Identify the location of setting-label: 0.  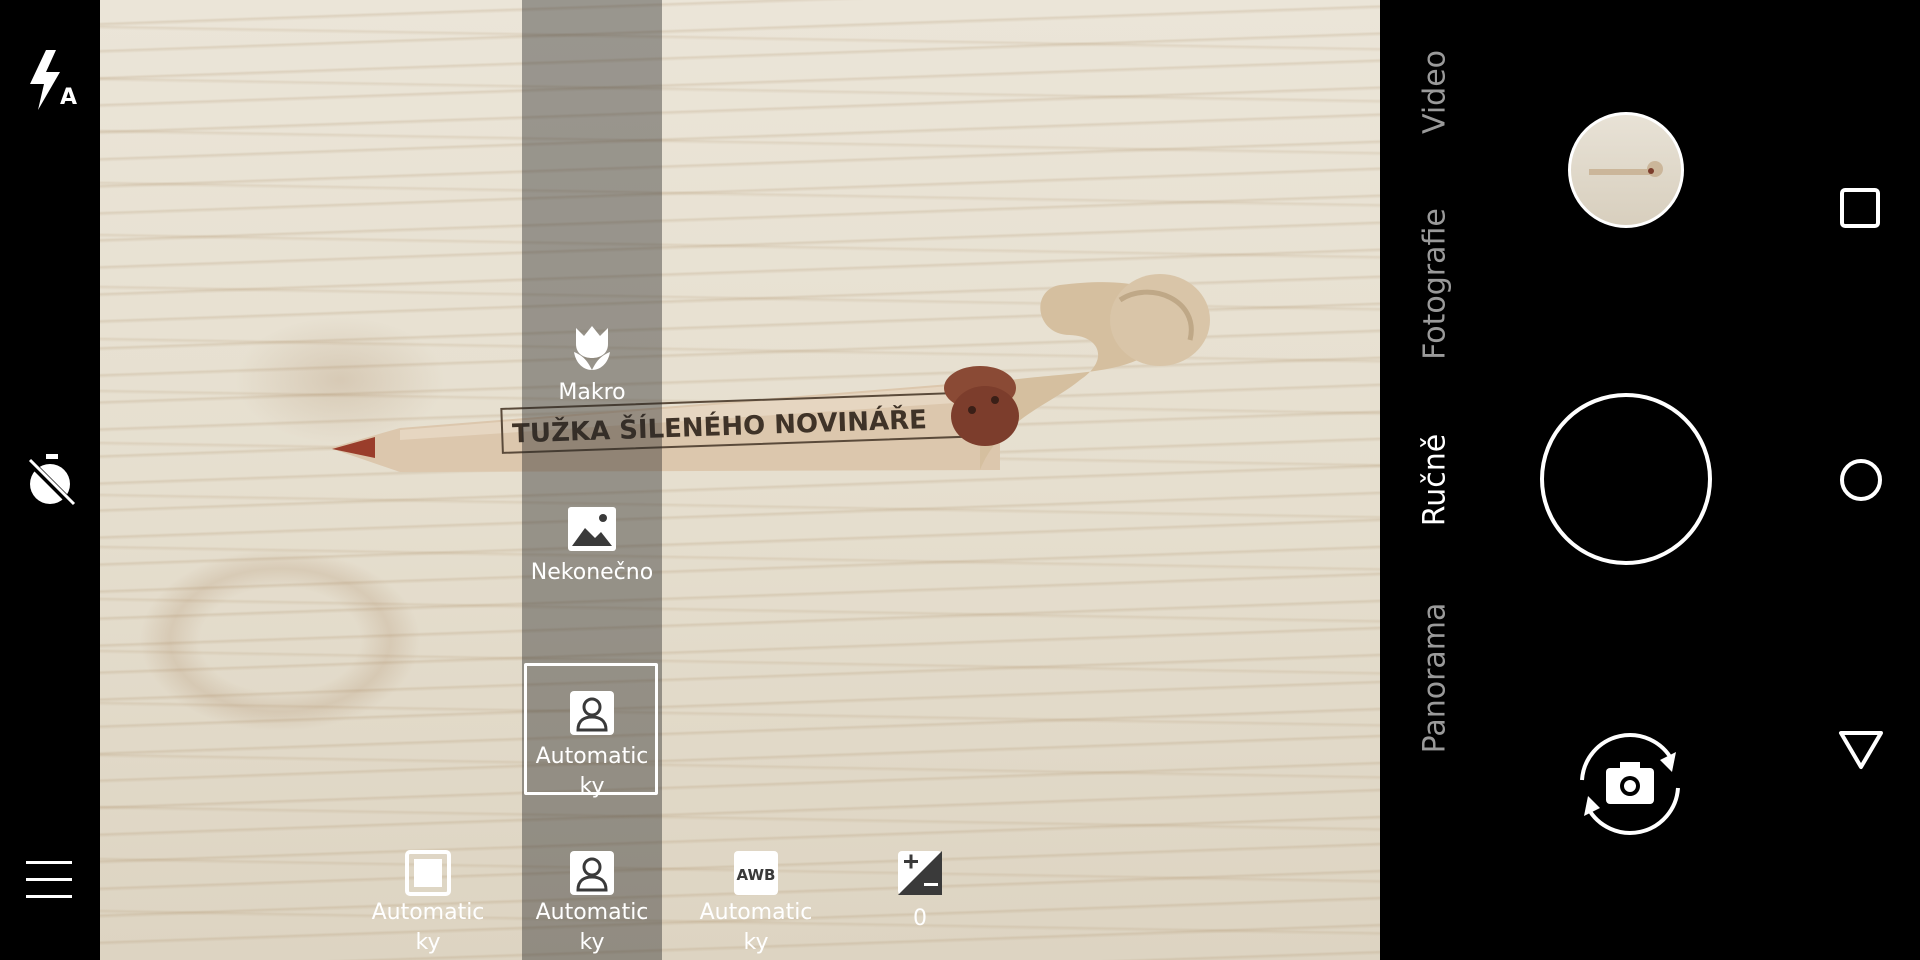
(920, 918).